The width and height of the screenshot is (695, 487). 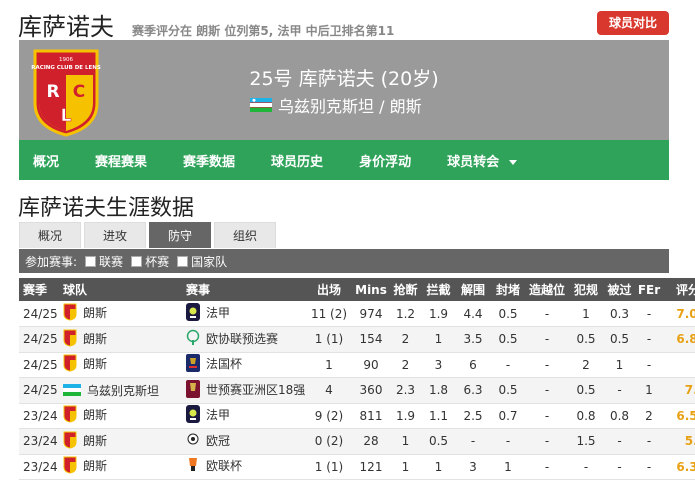 I want to click on tab-attack: 进攻, so click(x=115, y=235).